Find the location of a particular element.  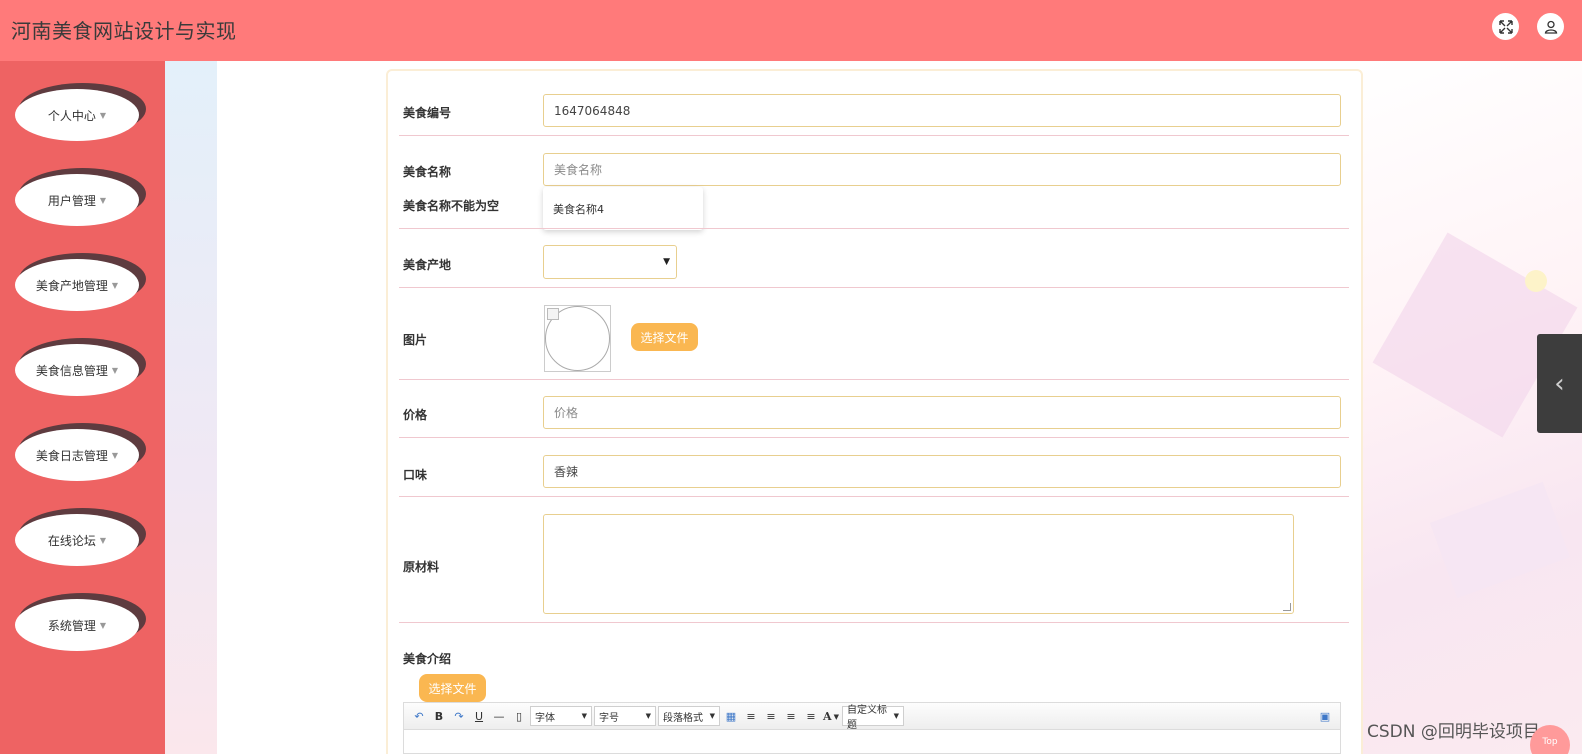

redo-icon: ↷ is located at coordinates (459, 716).